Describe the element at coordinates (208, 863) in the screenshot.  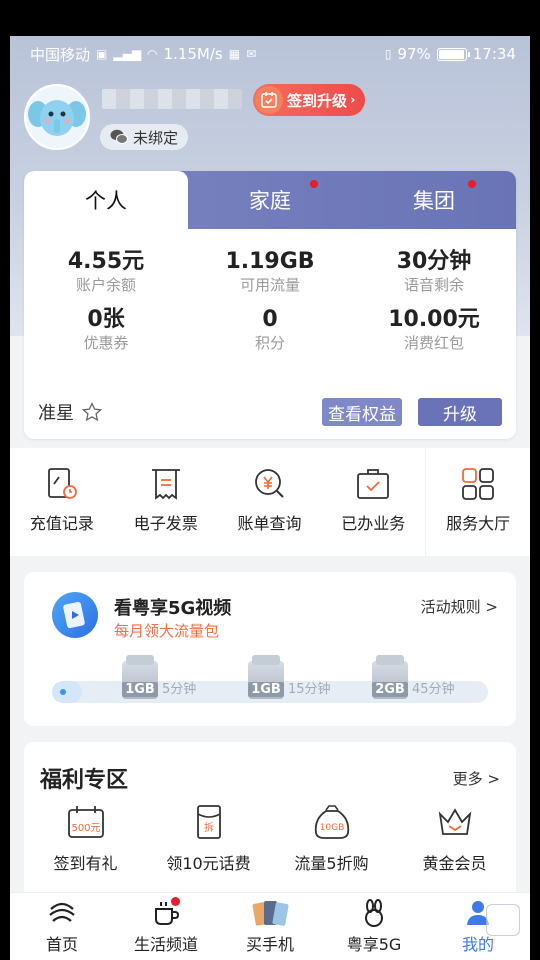
I see `welfare-label: 领10元话费` at that location.